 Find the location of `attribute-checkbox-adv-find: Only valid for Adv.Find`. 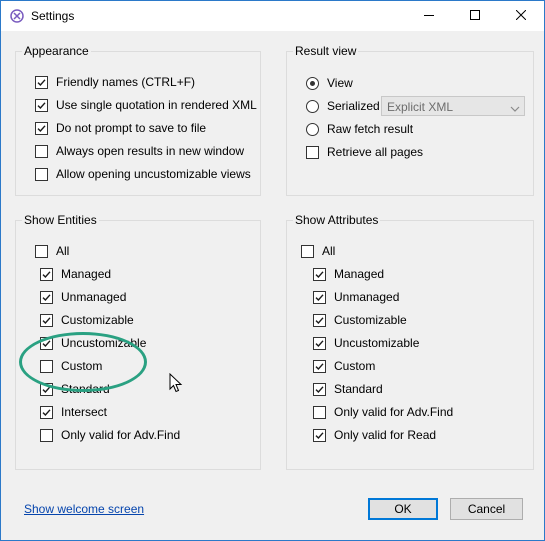

attribute-checkbox-adv-find: Only valid for Adv.Find is located at coordinates (383, 412).